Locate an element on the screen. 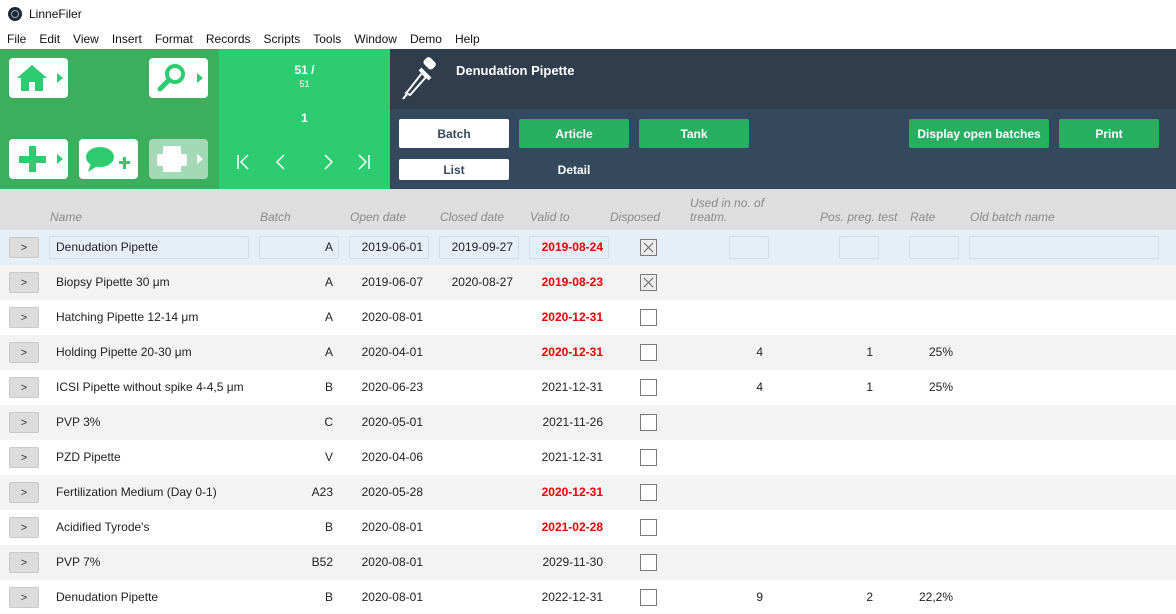  menu-demo: Demo is located at coordinates (426, 39).